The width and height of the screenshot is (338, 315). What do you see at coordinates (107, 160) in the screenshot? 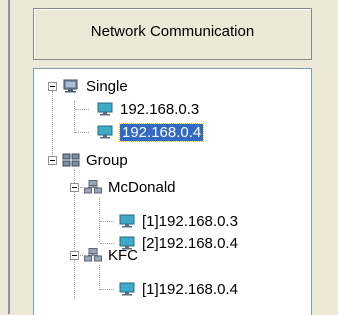
I see `tree-node-label: Group` at bounding box center [107, 160].